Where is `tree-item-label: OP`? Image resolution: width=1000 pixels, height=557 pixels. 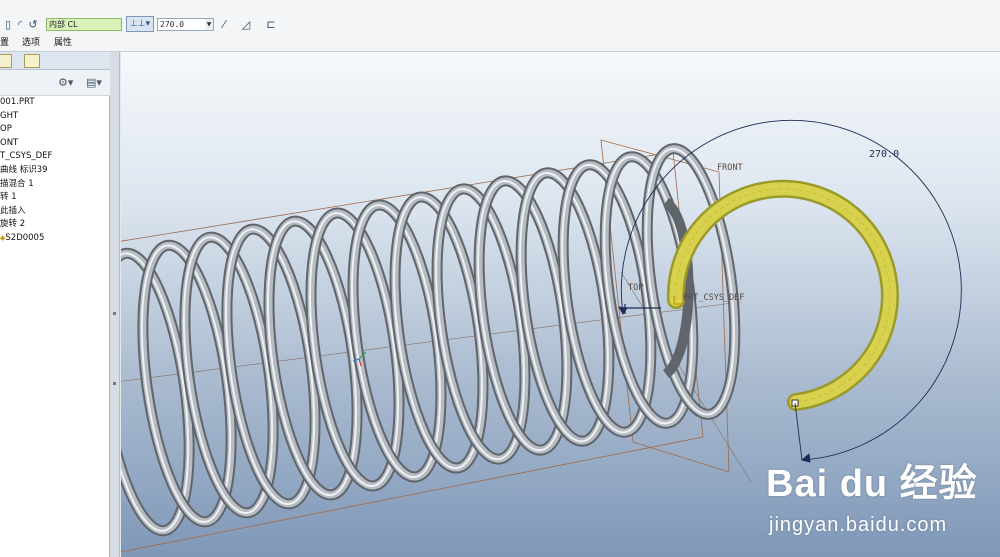 tree-item-label: OP is located at coordinates (6, 129).